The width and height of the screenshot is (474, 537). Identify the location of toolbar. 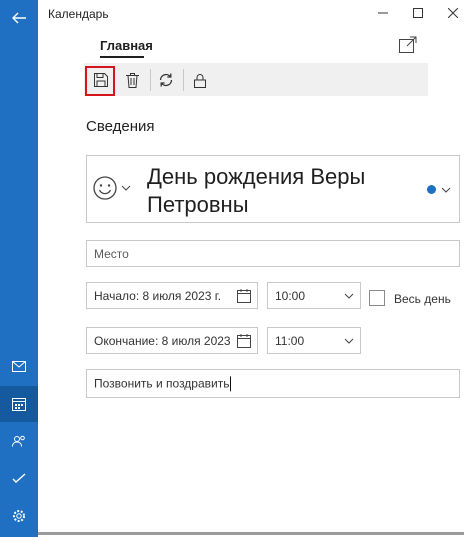
(256, 79).